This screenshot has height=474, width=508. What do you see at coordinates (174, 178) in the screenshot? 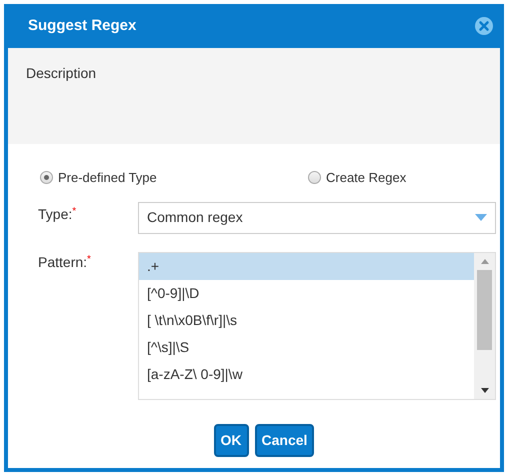
I see `radio-option: Pre-defined Type` at bounding box center [174, 178].